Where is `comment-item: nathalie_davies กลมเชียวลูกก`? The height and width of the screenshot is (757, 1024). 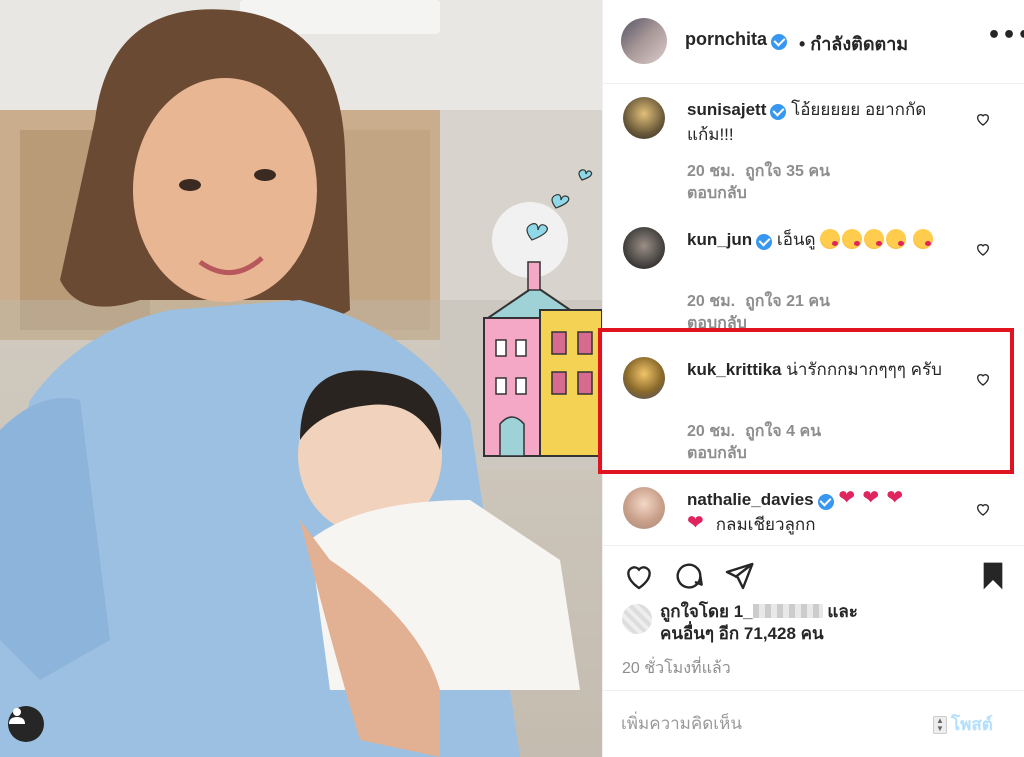 comment-item: nathalie_davies กลมเชียวลูกก is located at coordinates (813, 510).